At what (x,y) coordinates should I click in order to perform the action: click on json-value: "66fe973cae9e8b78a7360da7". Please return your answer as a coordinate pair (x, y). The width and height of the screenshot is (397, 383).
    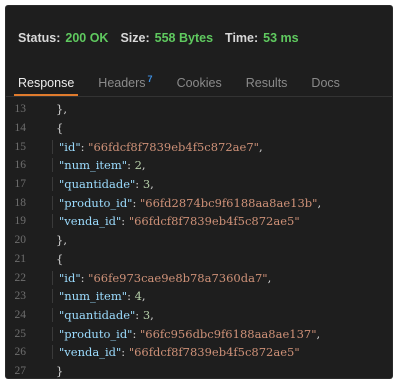
    Looking at the image, I should click on (178, 277).